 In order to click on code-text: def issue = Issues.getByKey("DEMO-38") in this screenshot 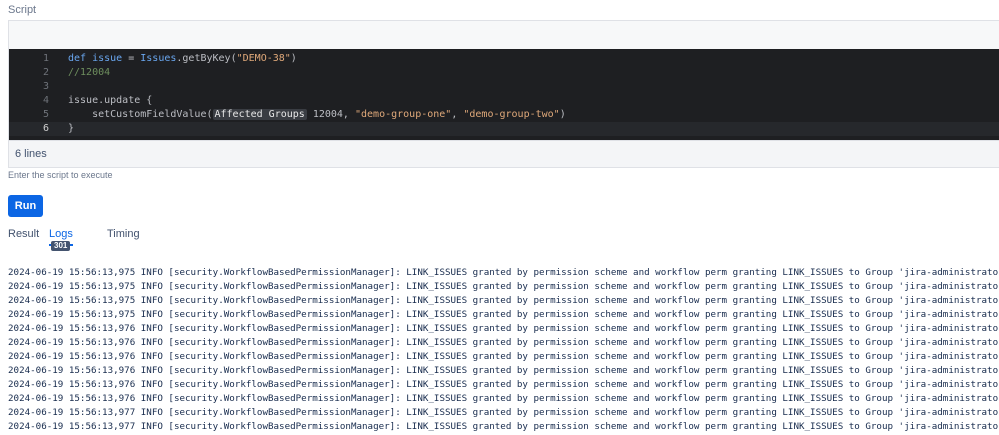, I will do `click(182, 59)`.